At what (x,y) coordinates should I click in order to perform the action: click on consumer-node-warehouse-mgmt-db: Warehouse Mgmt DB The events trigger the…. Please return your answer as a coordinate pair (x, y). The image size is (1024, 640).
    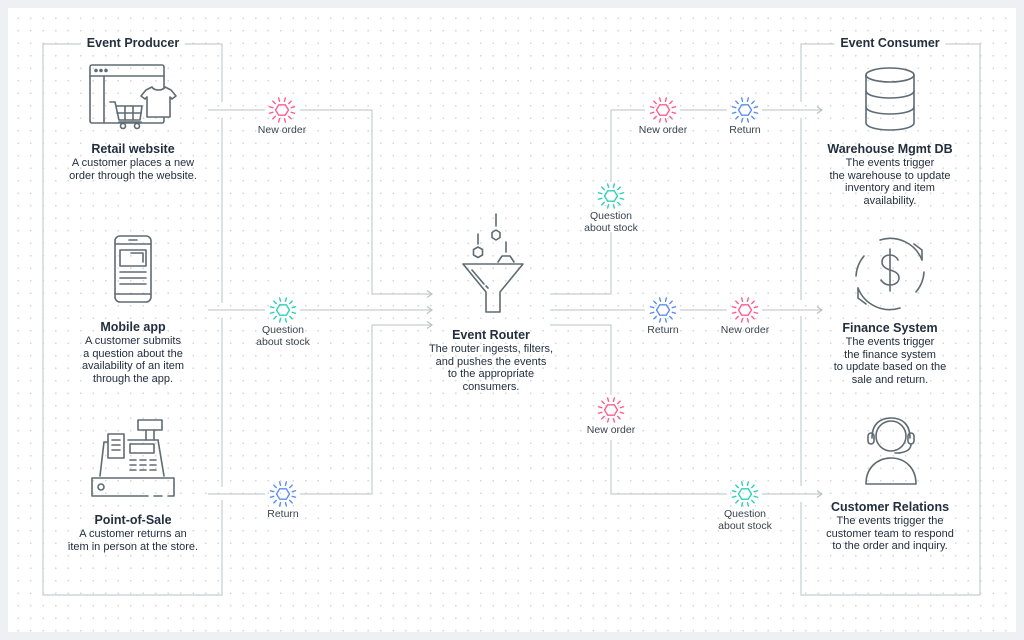
    Looking at the image, I should click on (890, 174).